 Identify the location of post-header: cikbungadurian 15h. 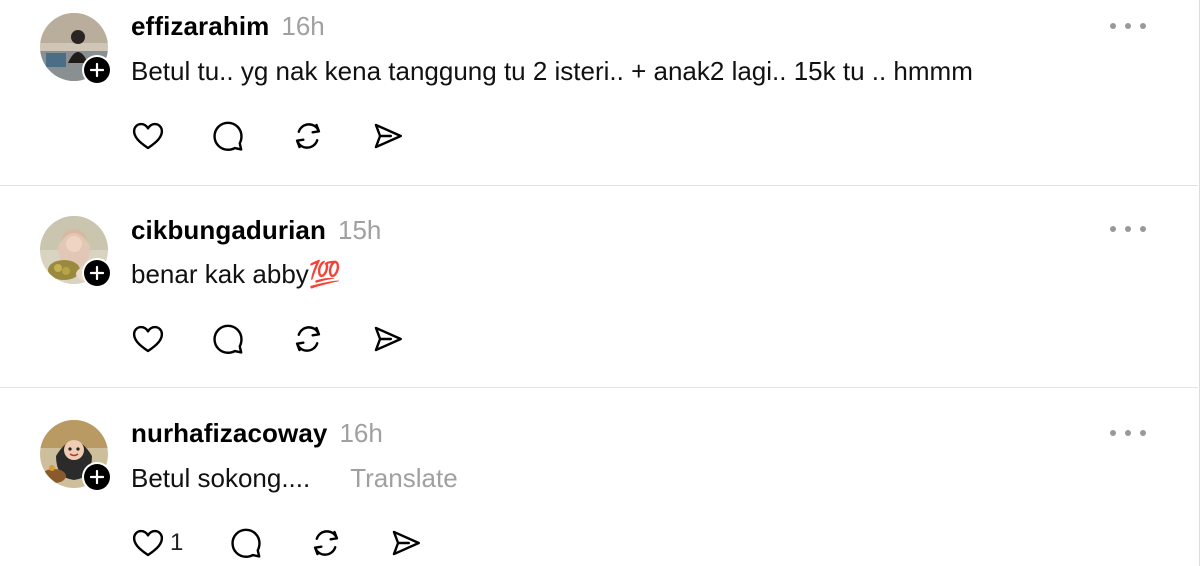
(256, 230).